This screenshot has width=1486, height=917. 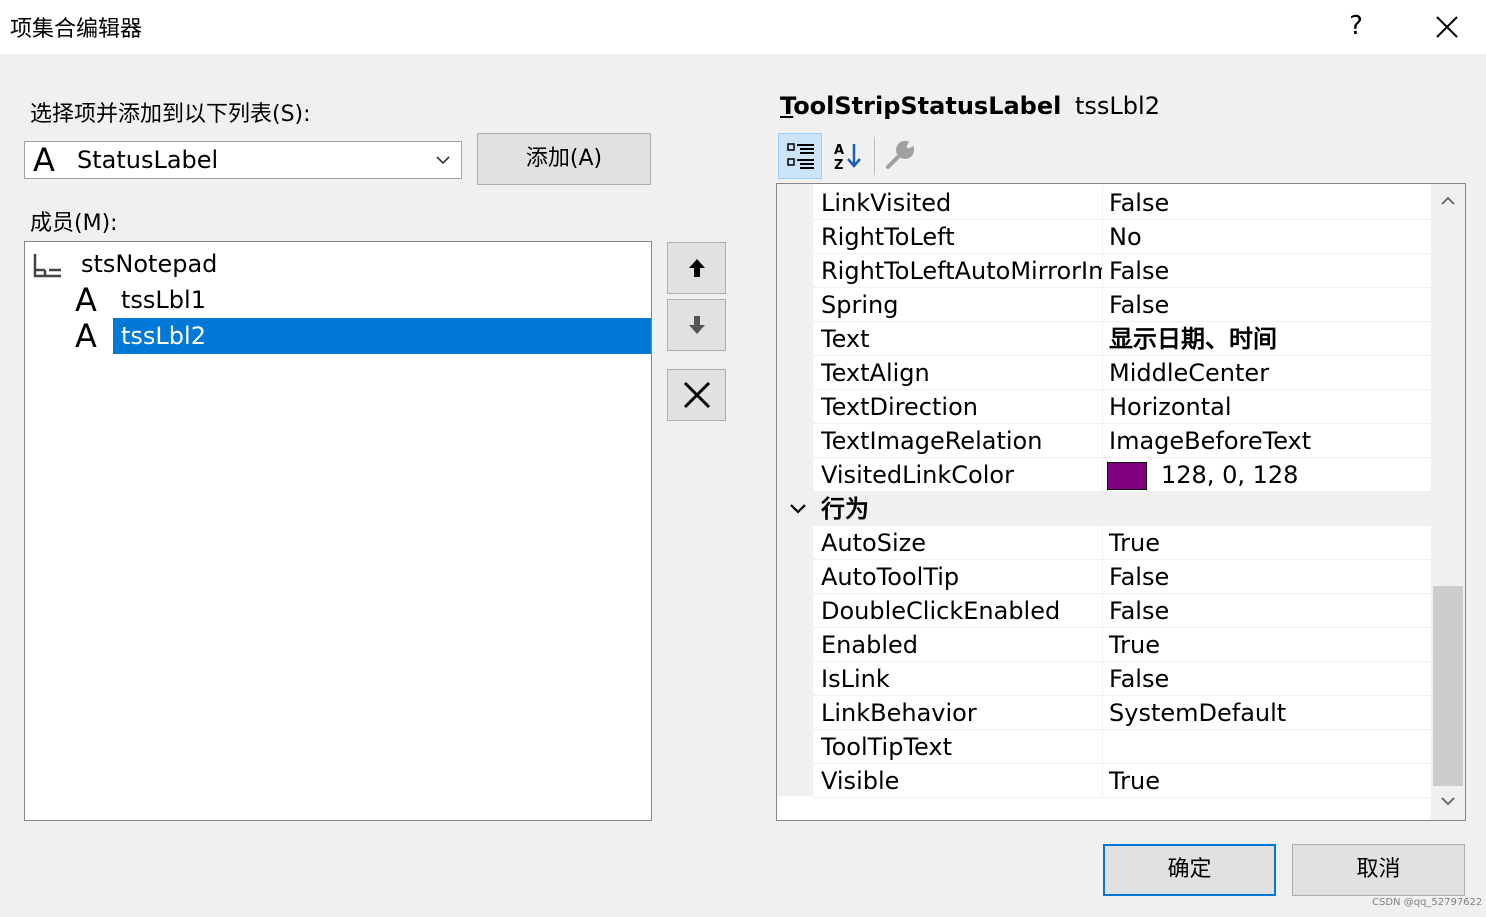 I want to click on property-row: VisitedLinkColor 128, 0, 128, so click(x=1122, y=475).